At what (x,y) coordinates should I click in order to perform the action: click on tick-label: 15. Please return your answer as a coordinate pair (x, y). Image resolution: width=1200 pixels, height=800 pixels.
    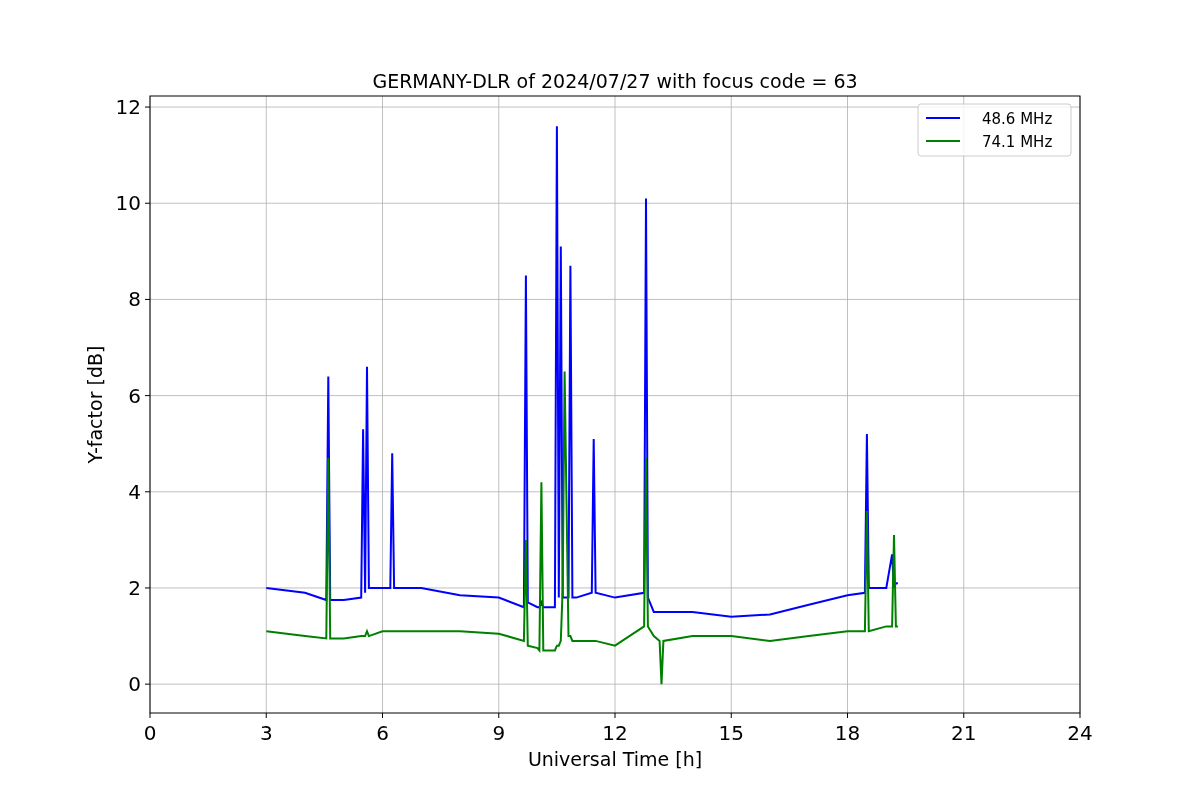
    Looking at the image, I should click on (731, 733).